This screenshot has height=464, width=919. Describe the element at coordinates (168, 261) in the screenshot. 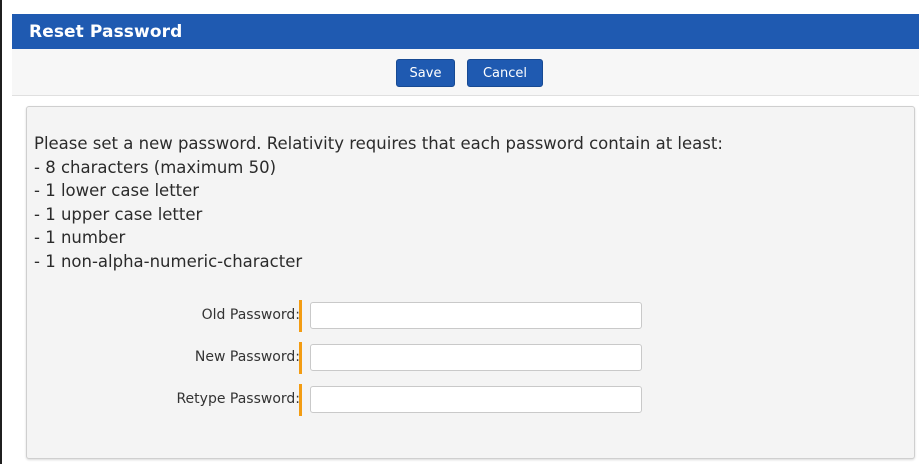

I see `requirement-item: - 1 non-alpha-numeric-character` at that location.